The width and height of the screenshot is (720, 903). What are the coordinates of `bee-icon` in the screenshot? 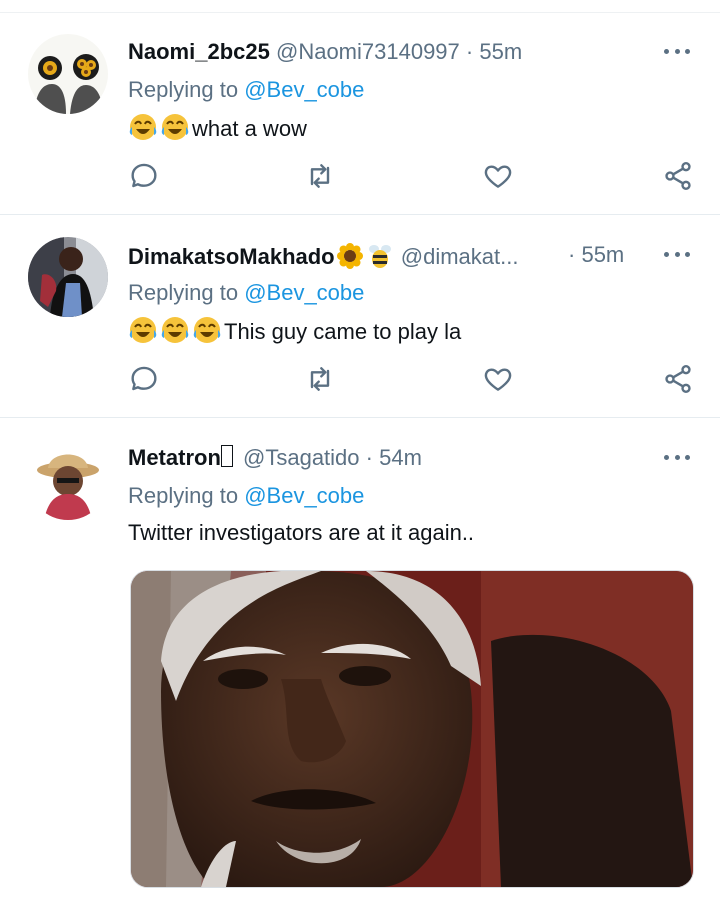 It's located at (380, 256).